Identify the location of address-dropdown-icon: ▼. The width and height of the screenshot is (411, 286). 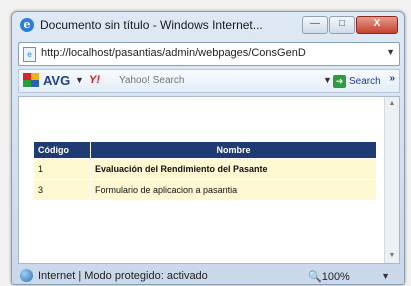
(390, 52).